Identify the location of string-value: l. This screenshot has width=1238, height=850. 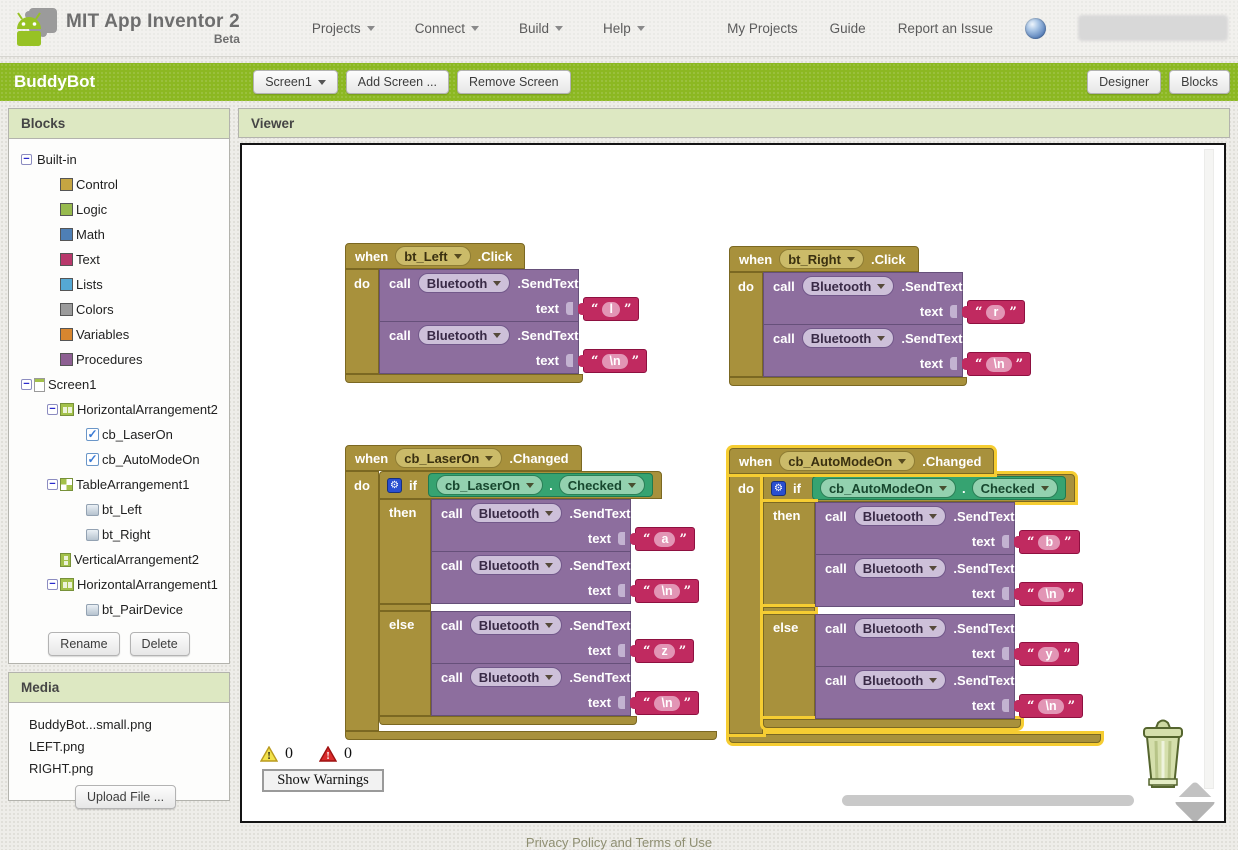
(611, 309).